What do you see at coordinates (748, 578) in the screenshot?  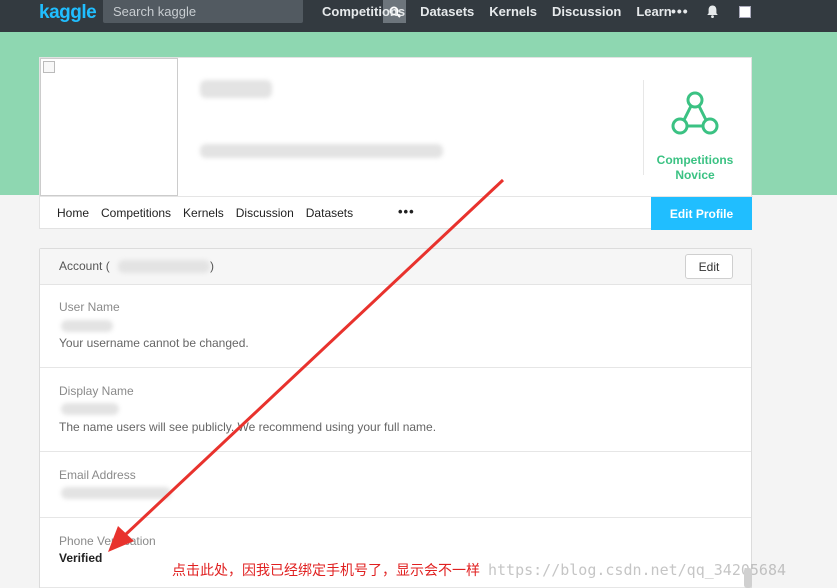 I see `scrollbar-thumb` at bounding box center [748, 578].